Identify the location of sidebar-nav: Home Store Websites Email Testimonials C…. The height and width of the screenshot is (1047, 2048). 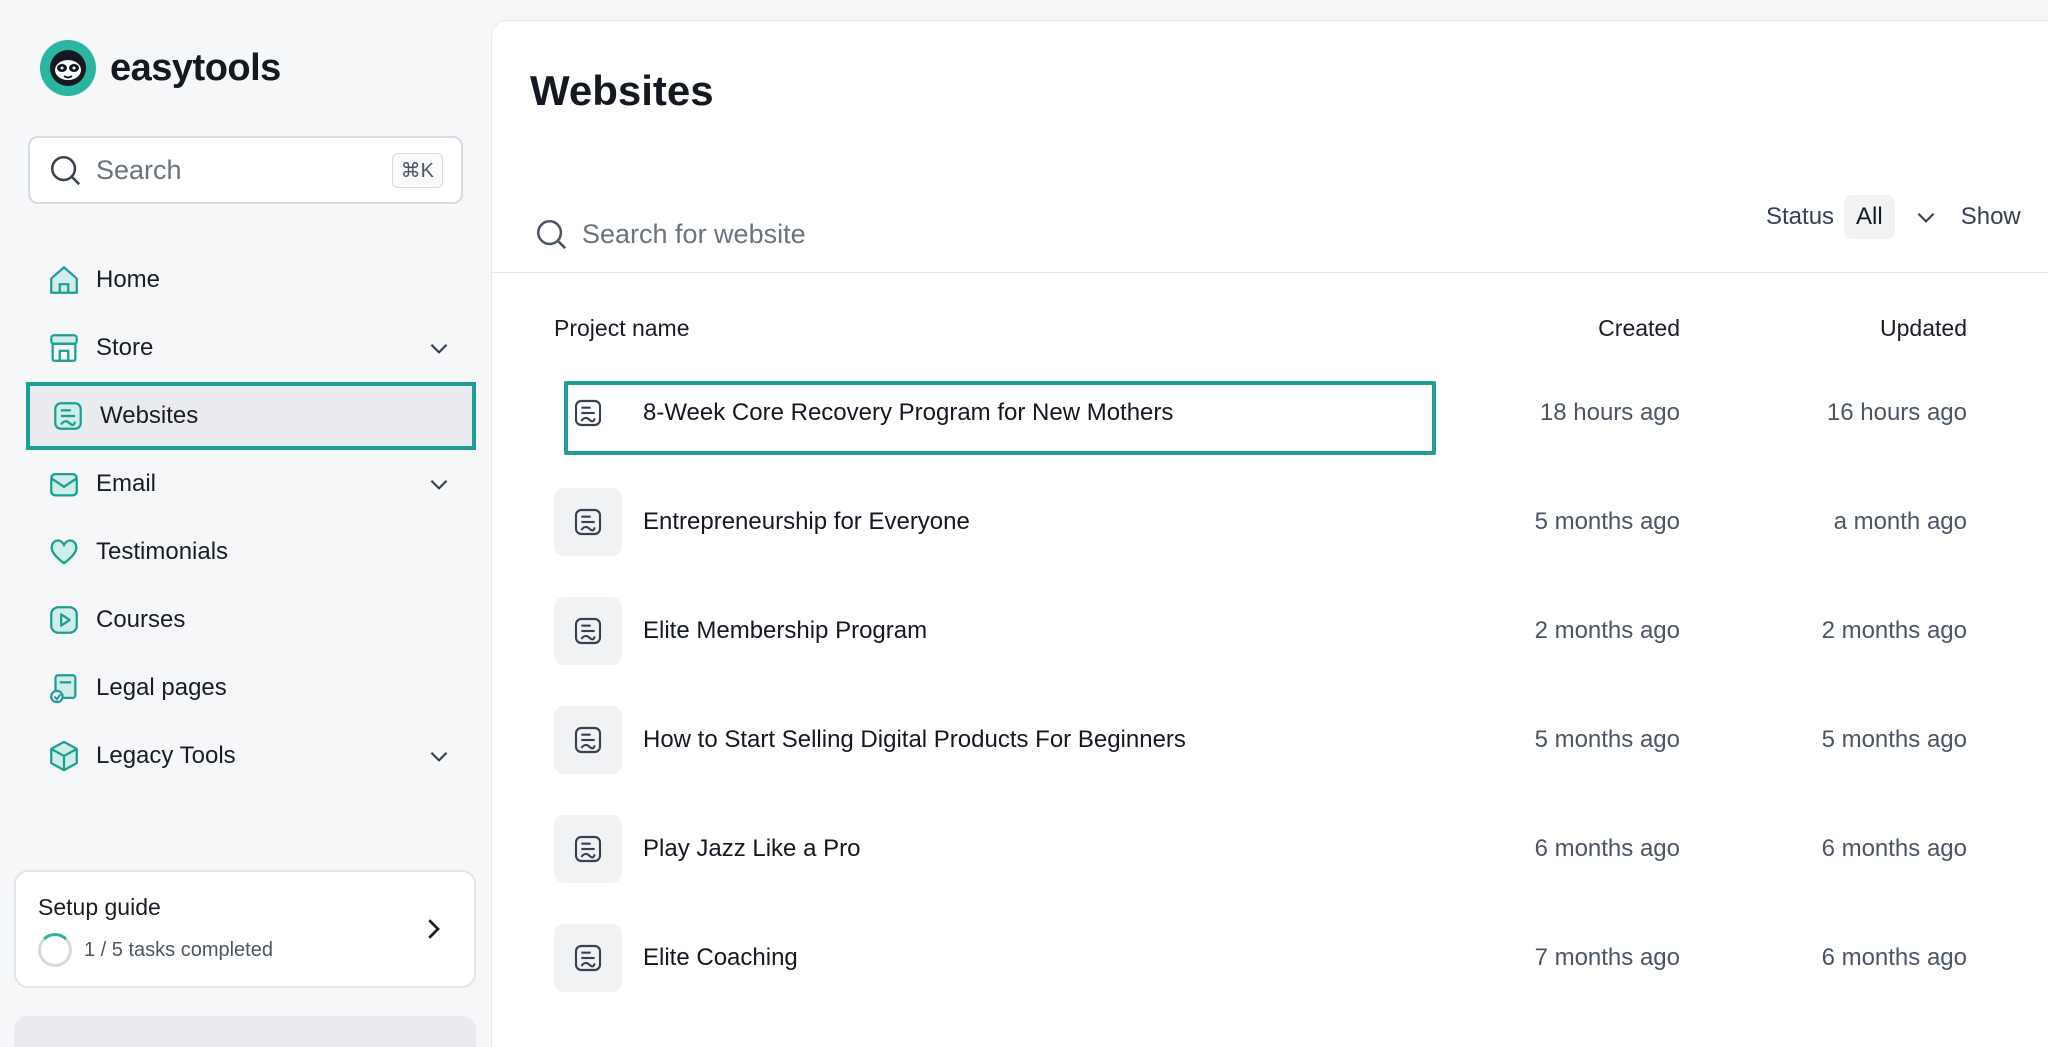
(250, 518).